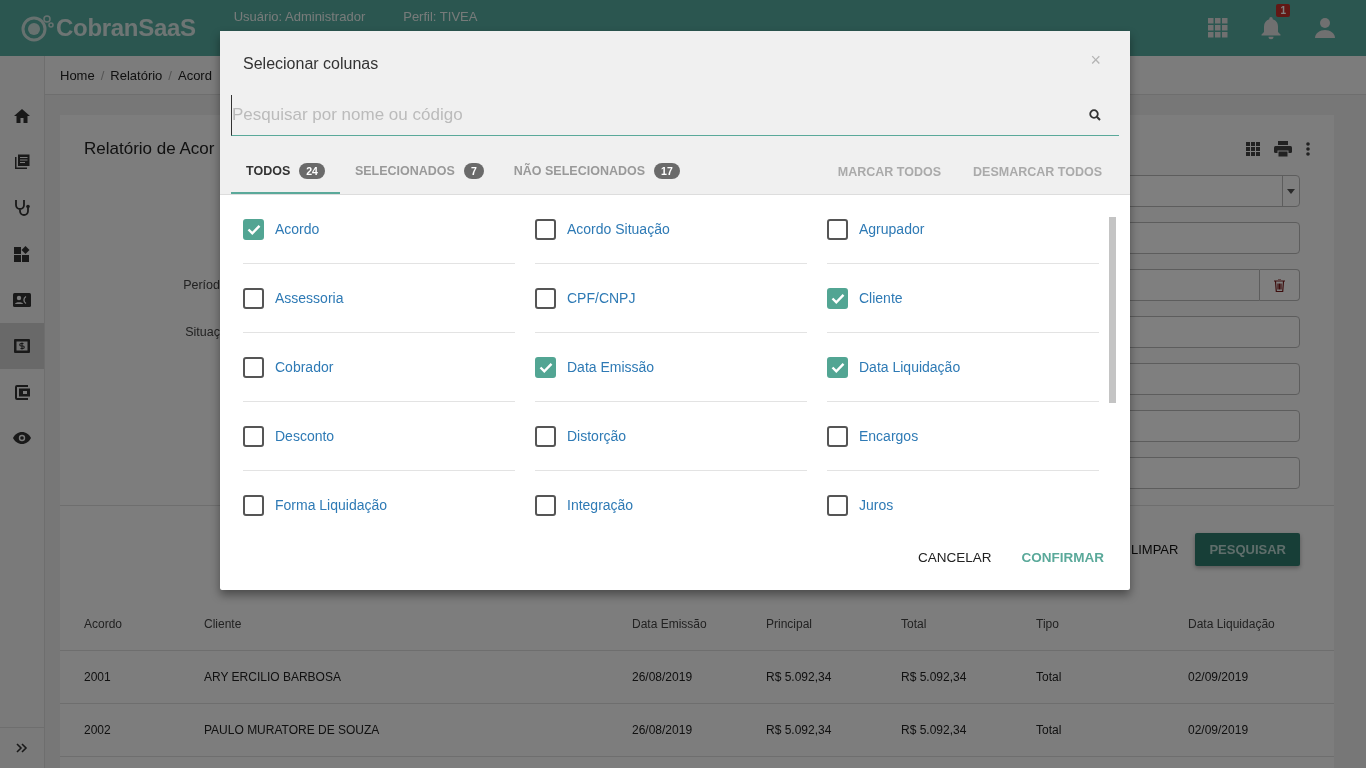 This screenshot has width=1366, height=768. What do you see at coordinates (667, 171) in the screenshot?
I see `tab-count: 17` at bounding box center [667, 171].